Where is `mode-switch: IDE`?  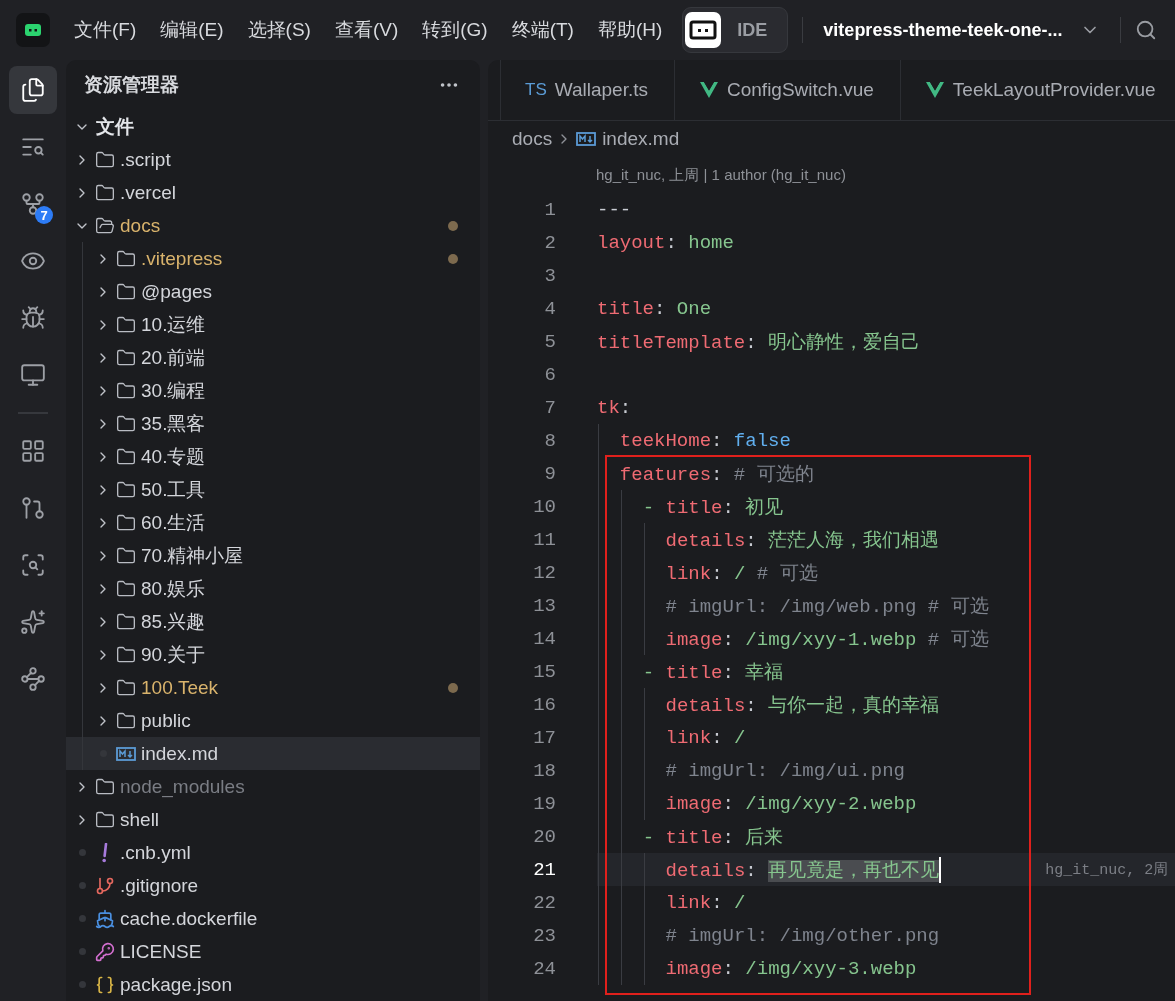
mode-switch: IDE is located at coordinates (735, 30).